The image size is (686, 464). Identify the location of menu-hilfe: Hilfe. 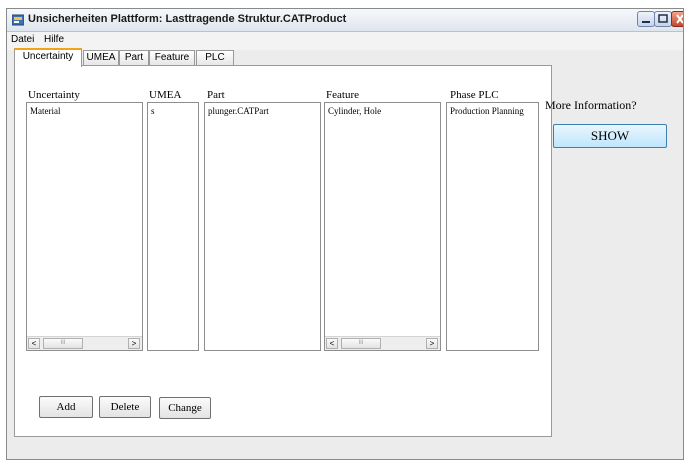
(54, 39).